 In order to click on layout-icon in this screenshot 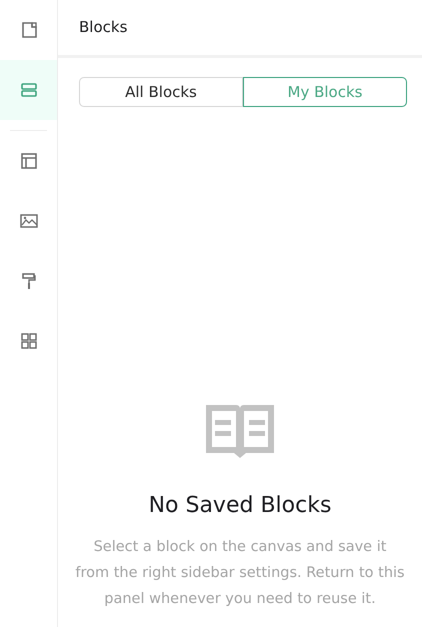, I will do `click(29, 161)`.